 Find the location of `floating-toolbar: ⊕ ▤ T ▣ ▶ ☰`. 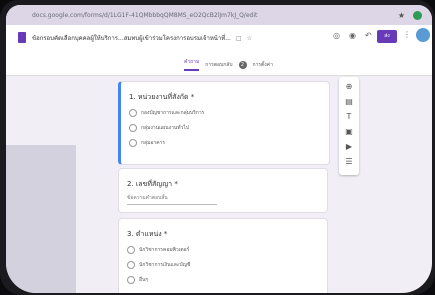

floating-toolbar: ⊕ ▤ T ▣ ▶ ☰ is located at coordinates (349, 126).